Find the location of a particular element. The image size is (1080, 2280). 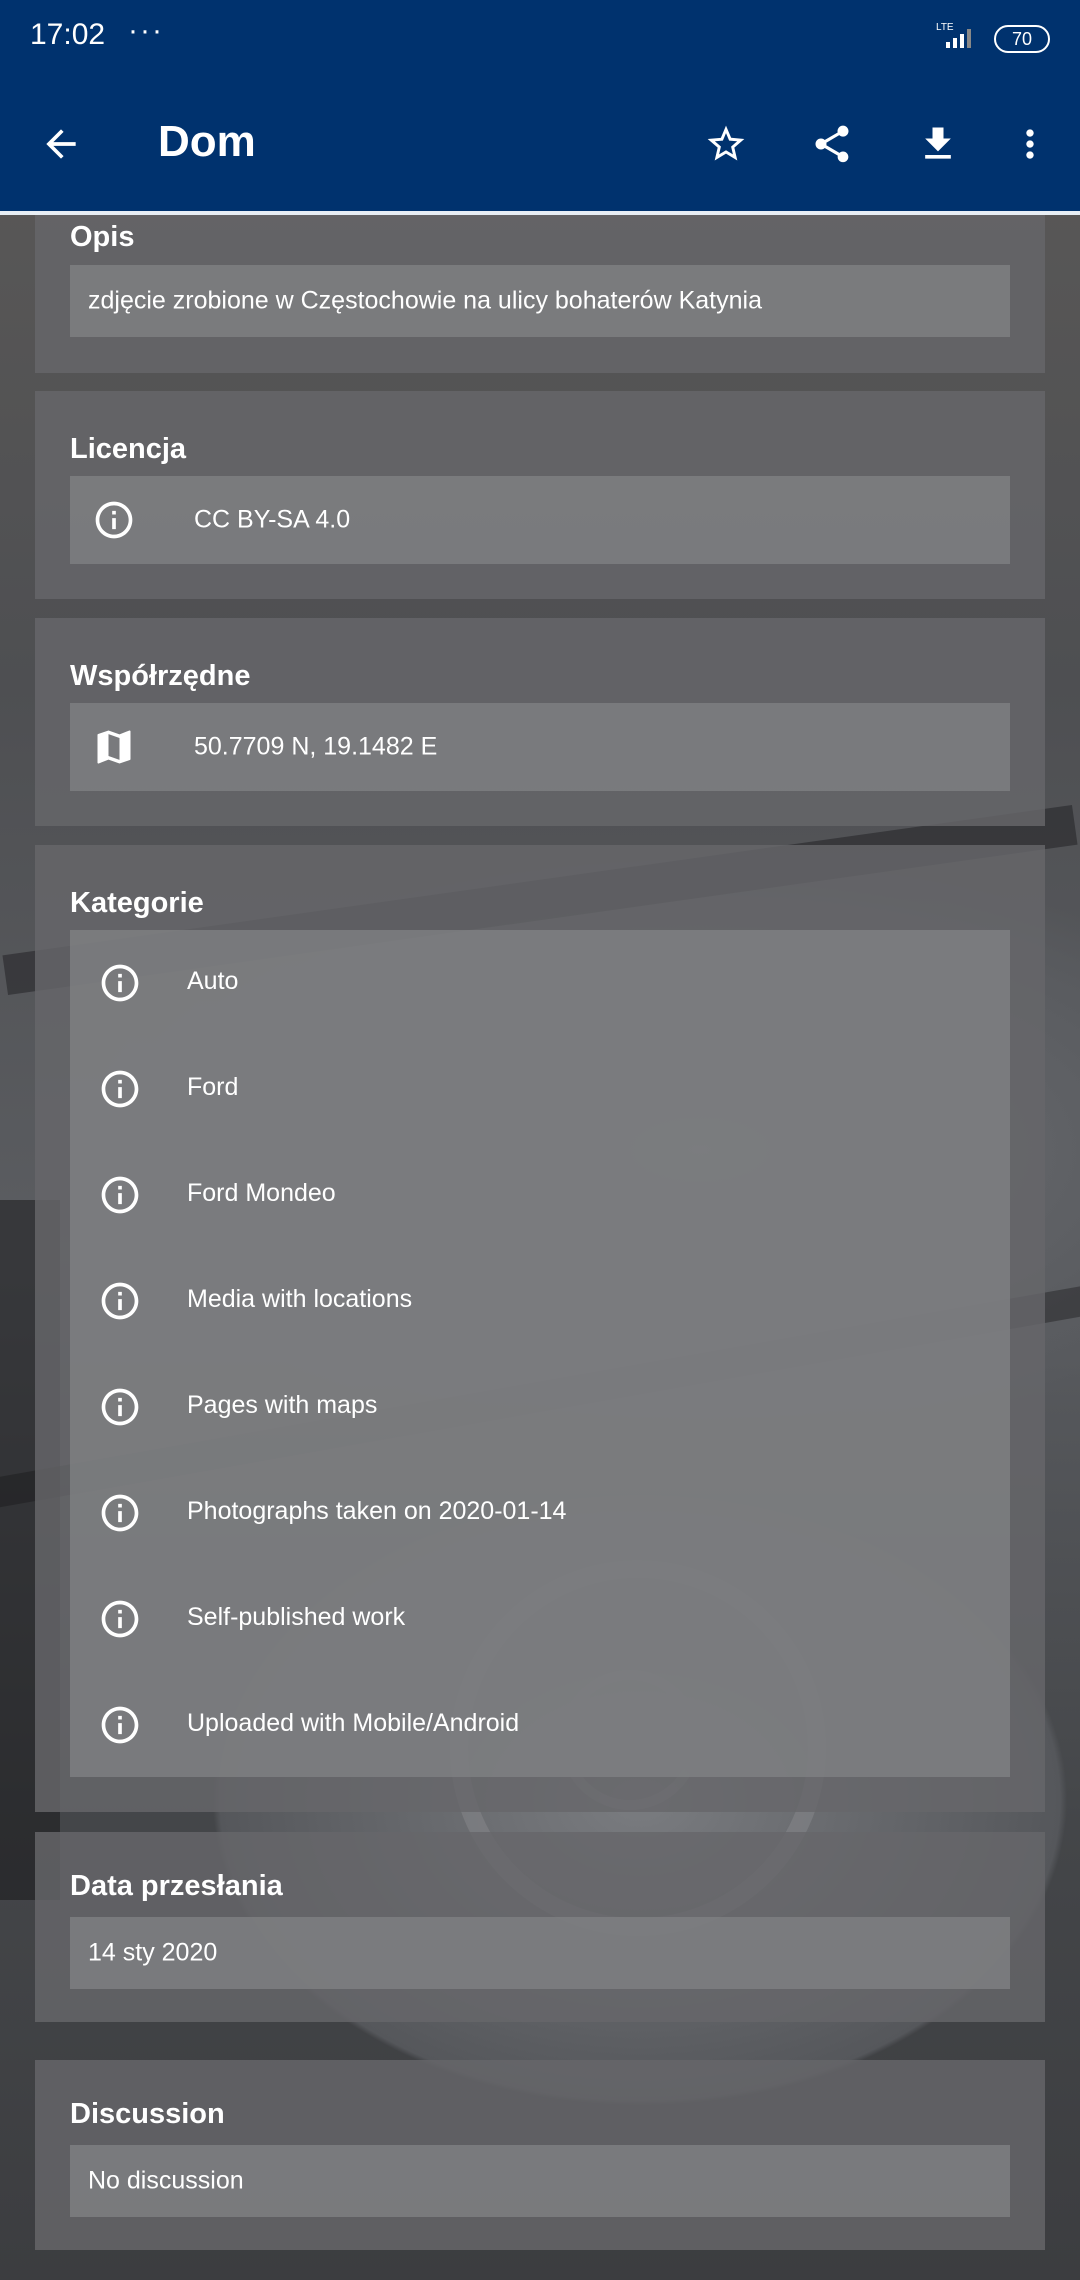

download-button is located at coordinates (938, 144).